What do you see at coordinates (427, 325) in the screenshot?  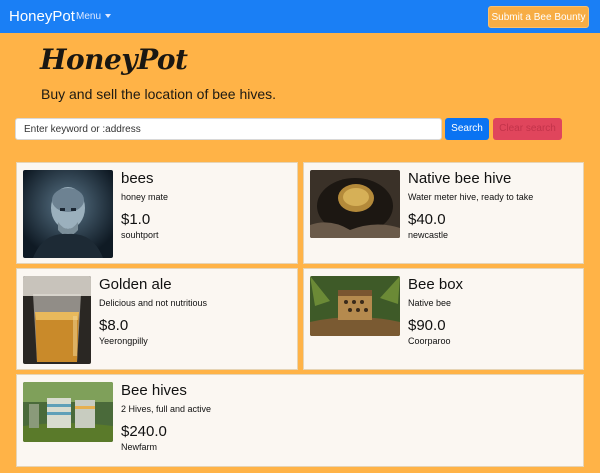 I see `listing-price: $90.0` at bounding box center [427, 325].